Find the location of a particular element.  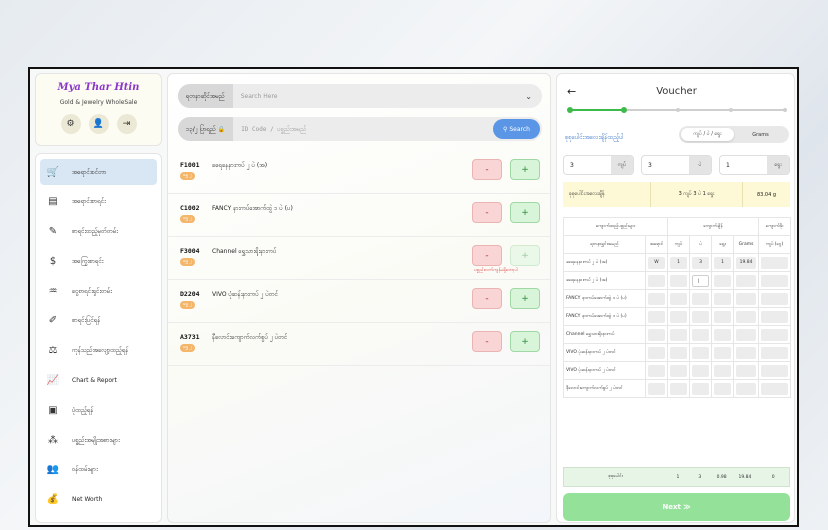

sidebar-item: 👥 ဝန်ထမ်းများ is located at coordinates (98, 470).